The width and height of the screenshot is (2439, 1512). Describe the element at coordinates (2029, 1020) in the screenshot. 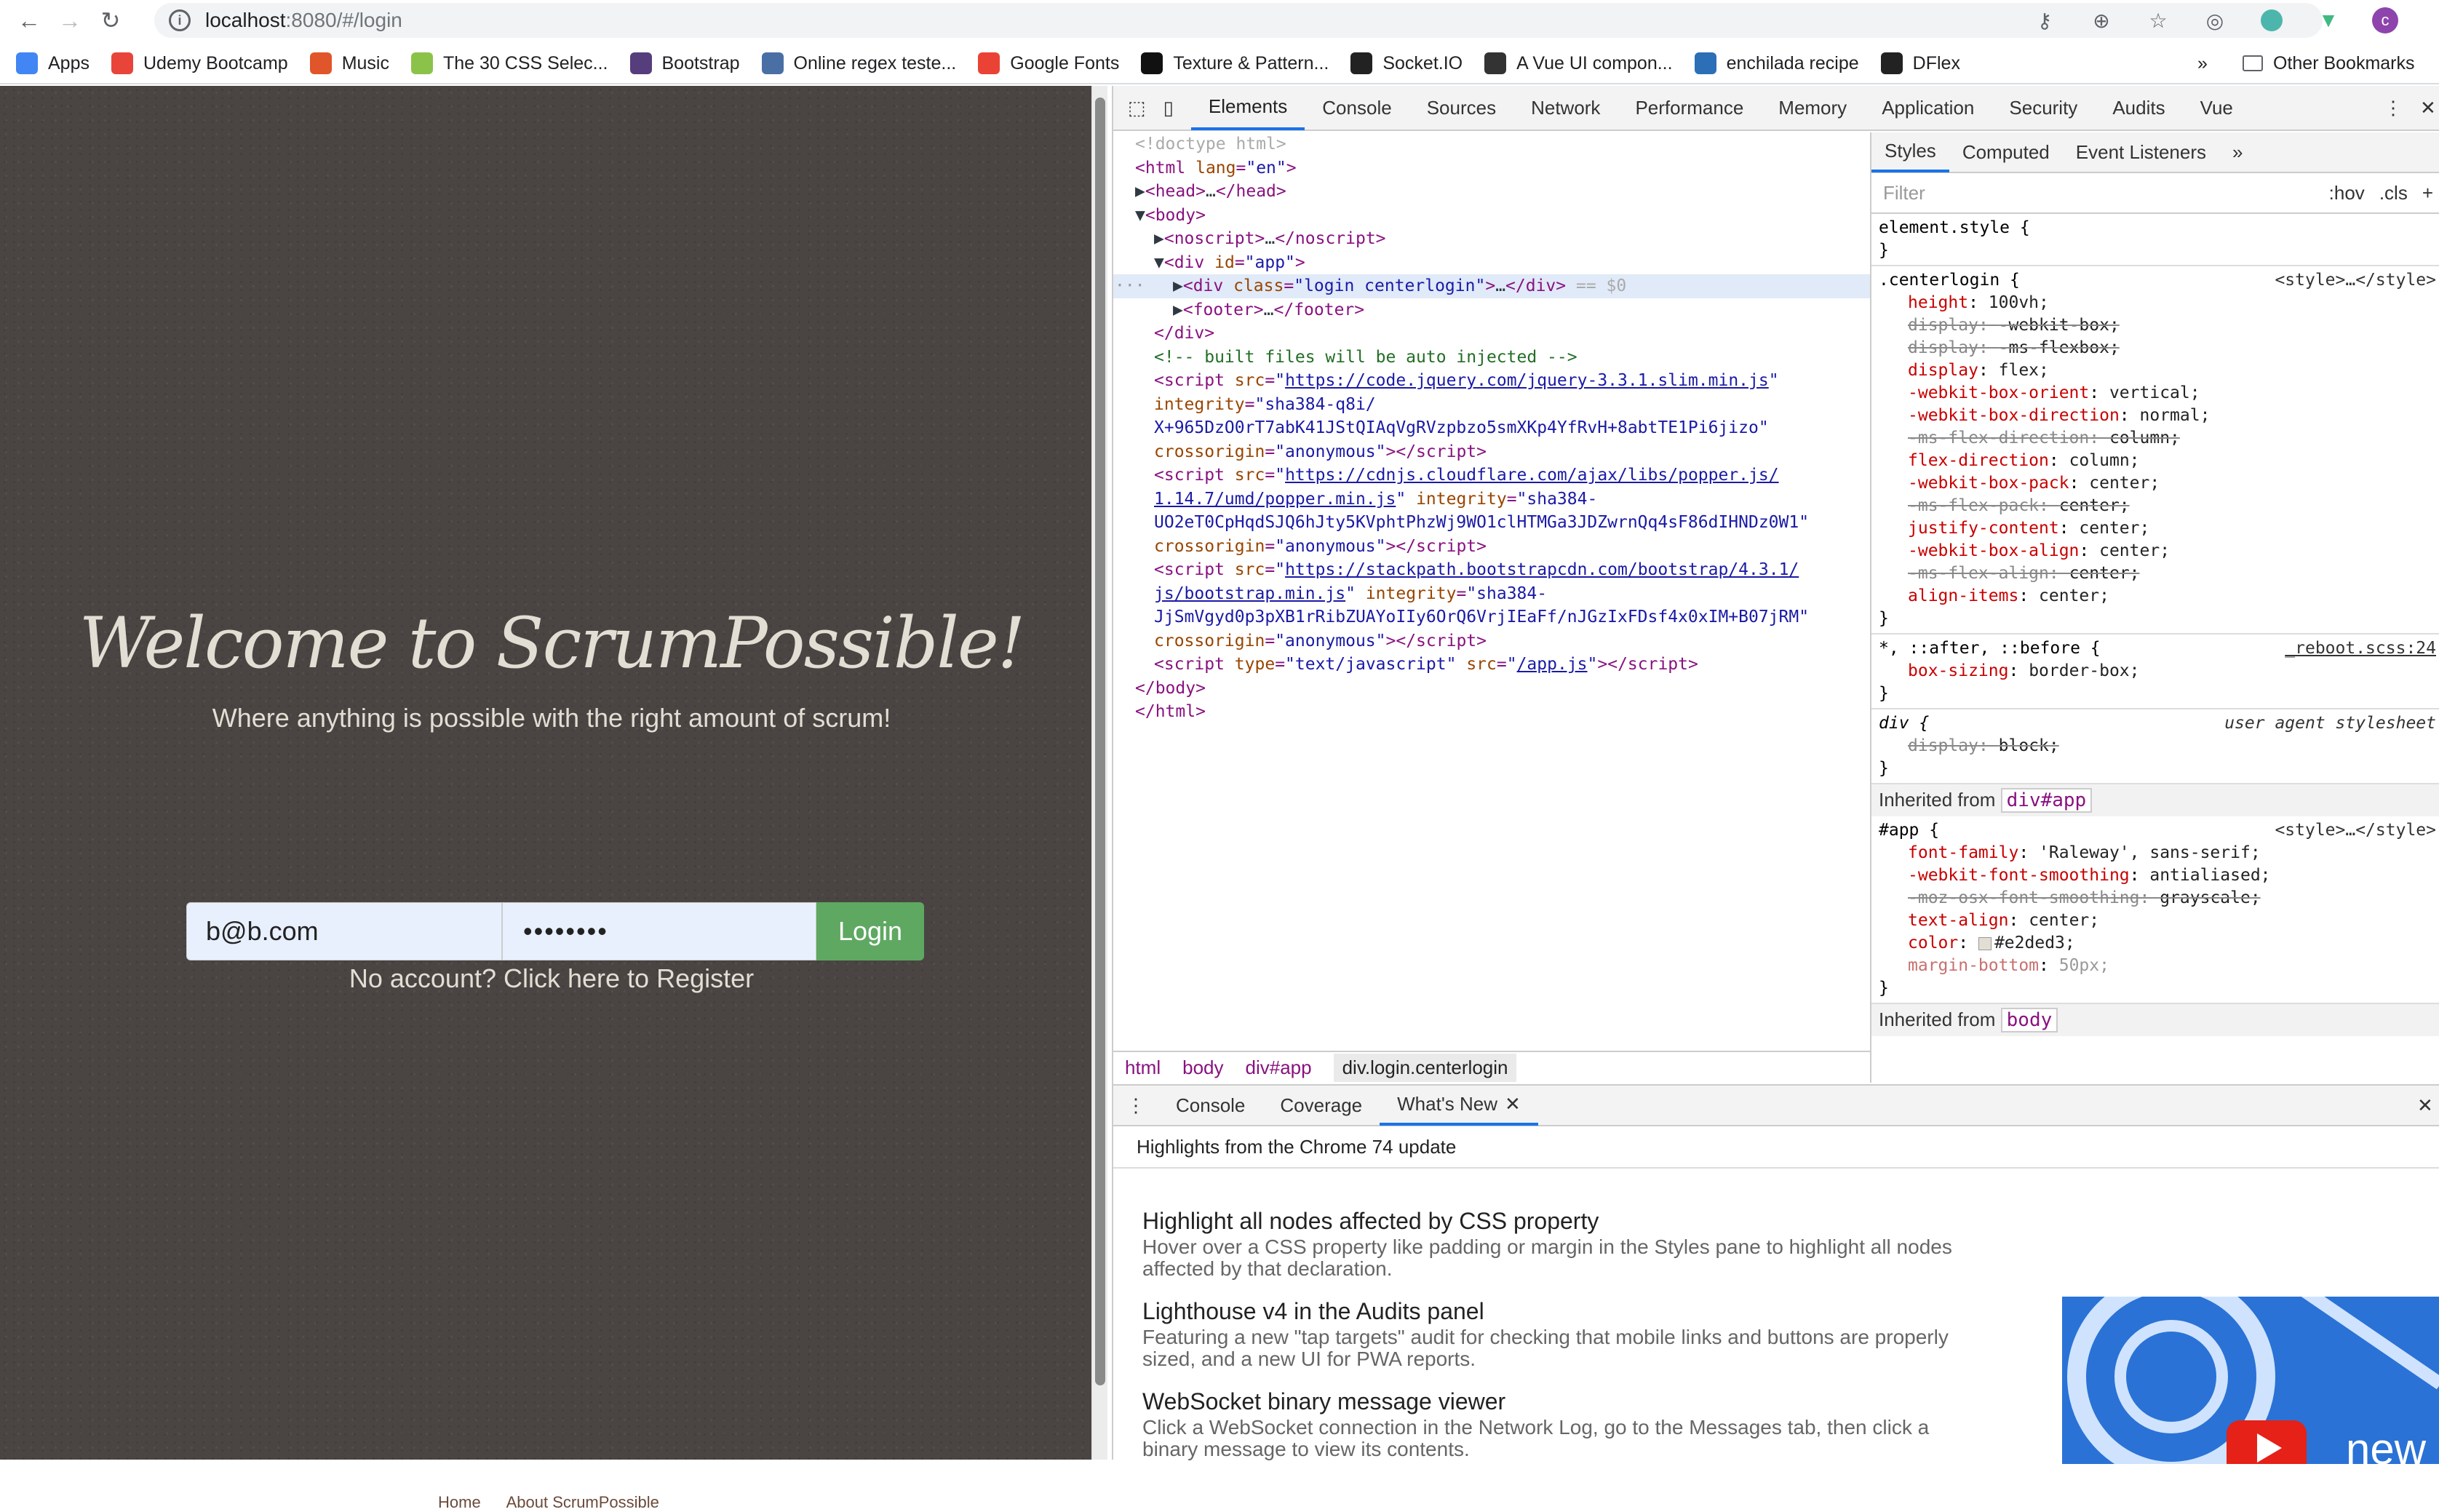

I see `inherited-body-box: body` at that location.